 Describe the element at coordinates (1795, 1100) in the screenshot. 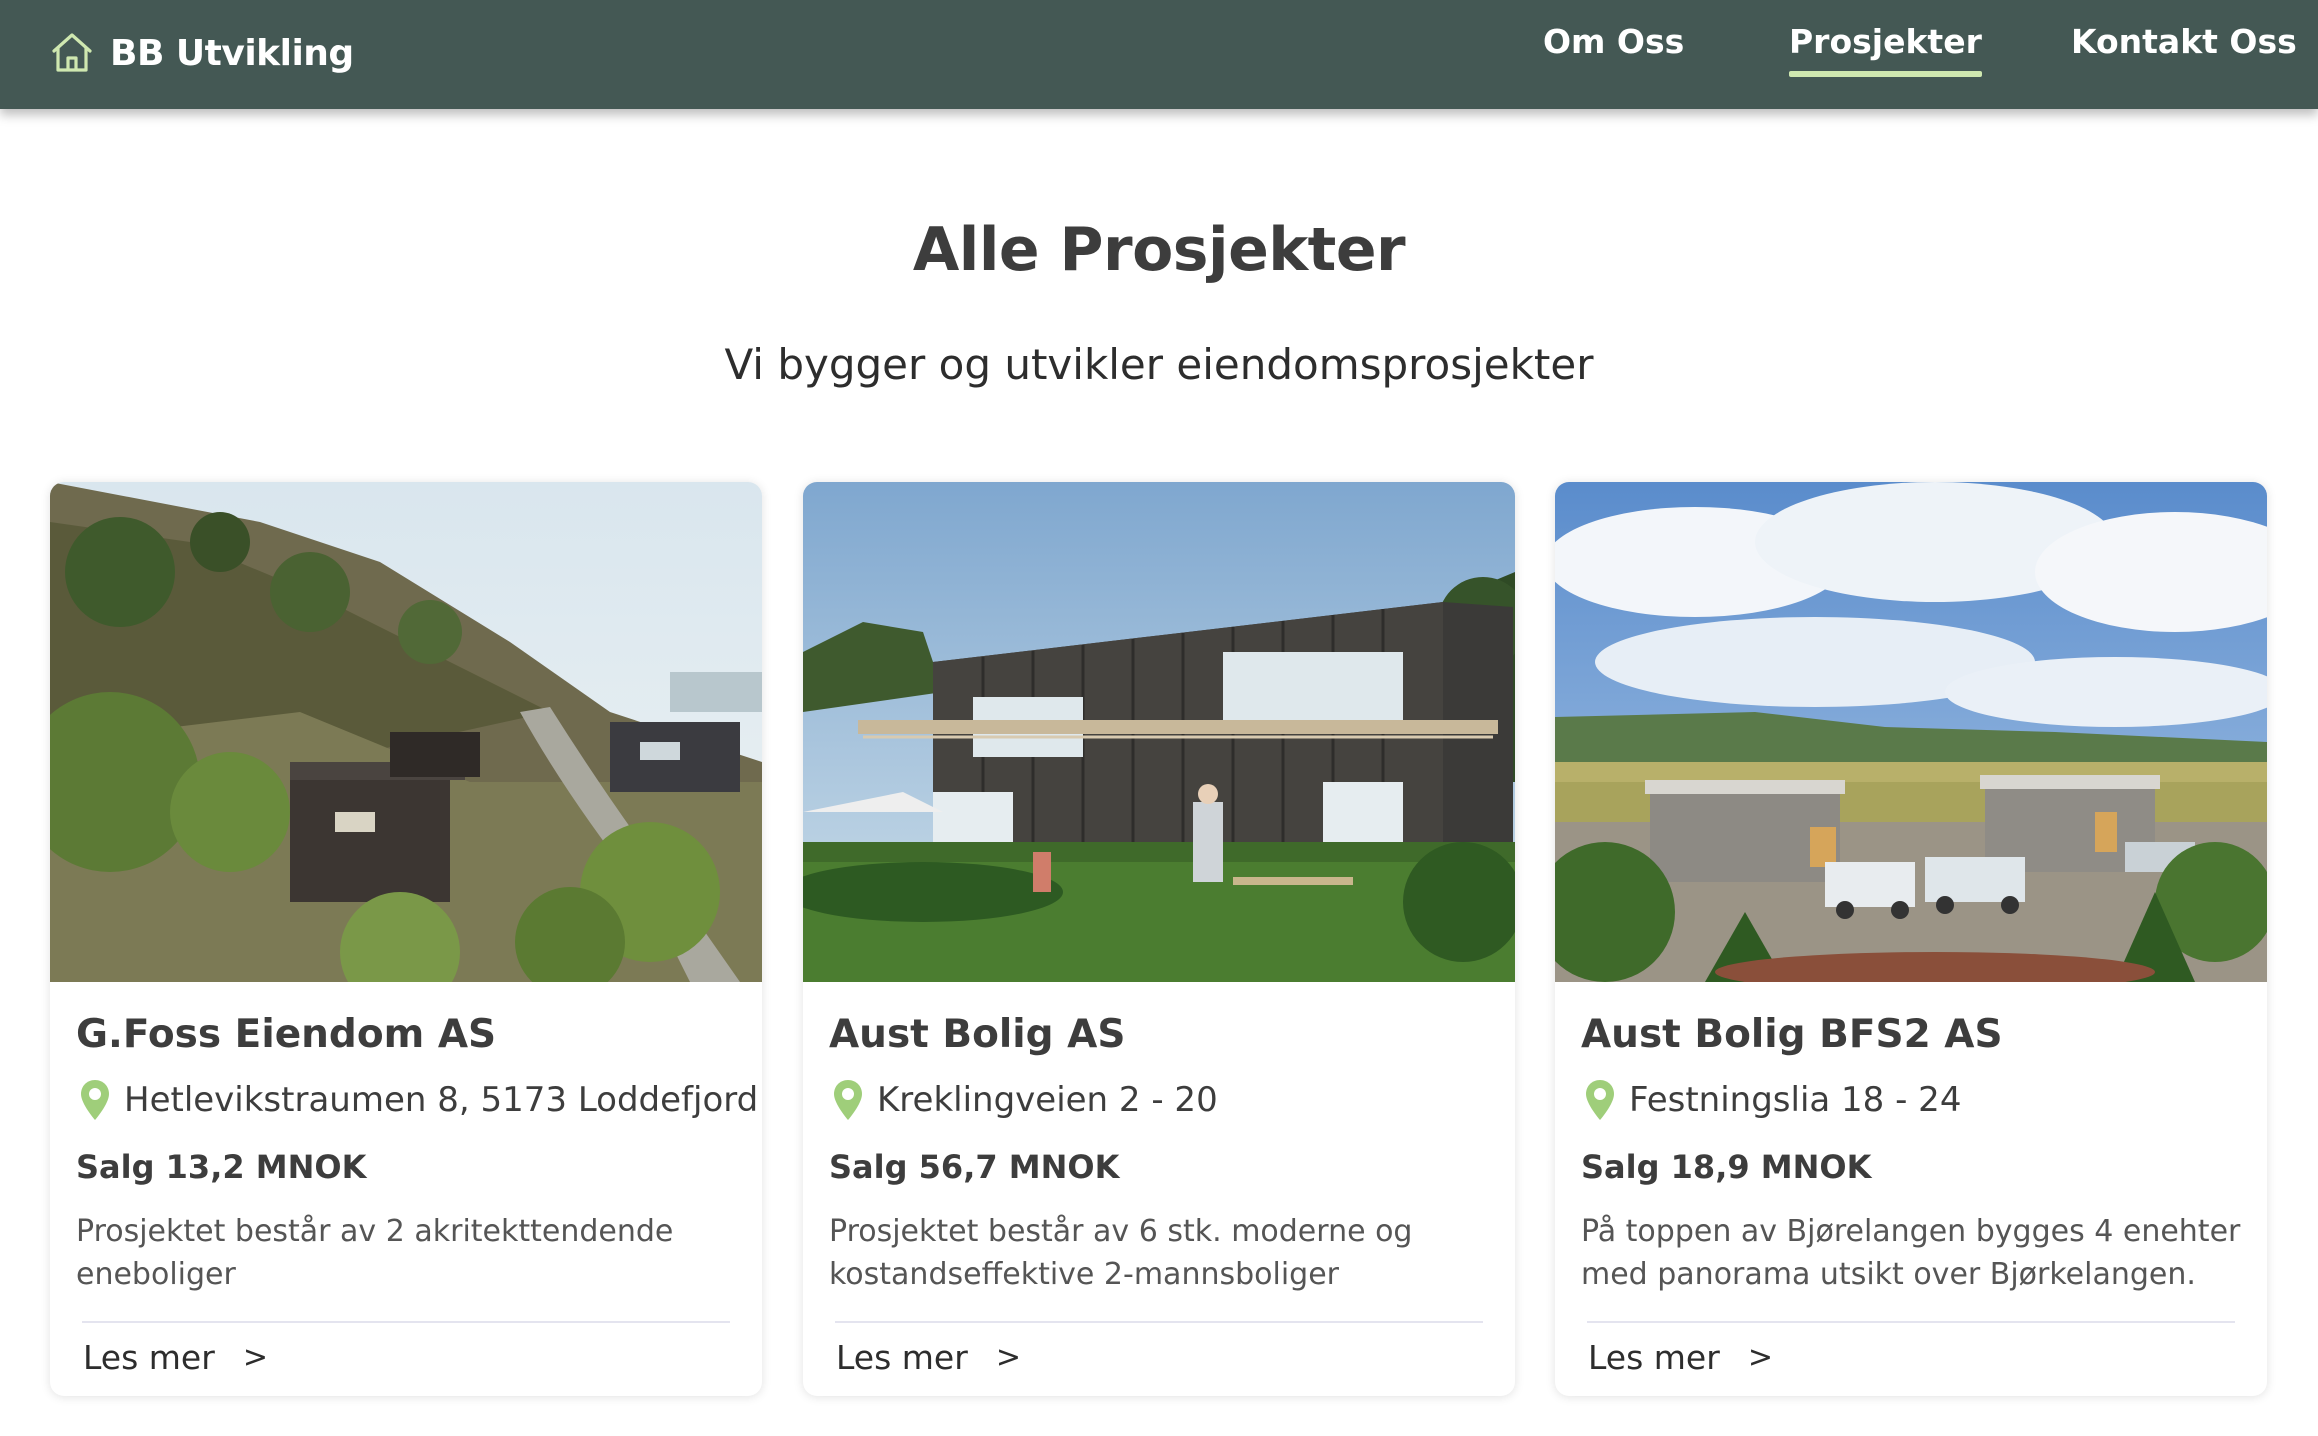

I see `project-address: Festningslia 18 - 24` at that location.